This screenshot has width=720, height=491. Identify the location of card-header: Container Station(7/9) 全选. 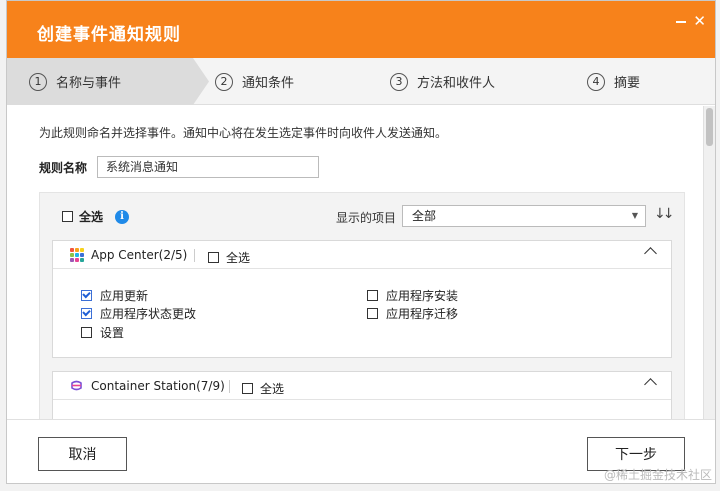
(362, 386).